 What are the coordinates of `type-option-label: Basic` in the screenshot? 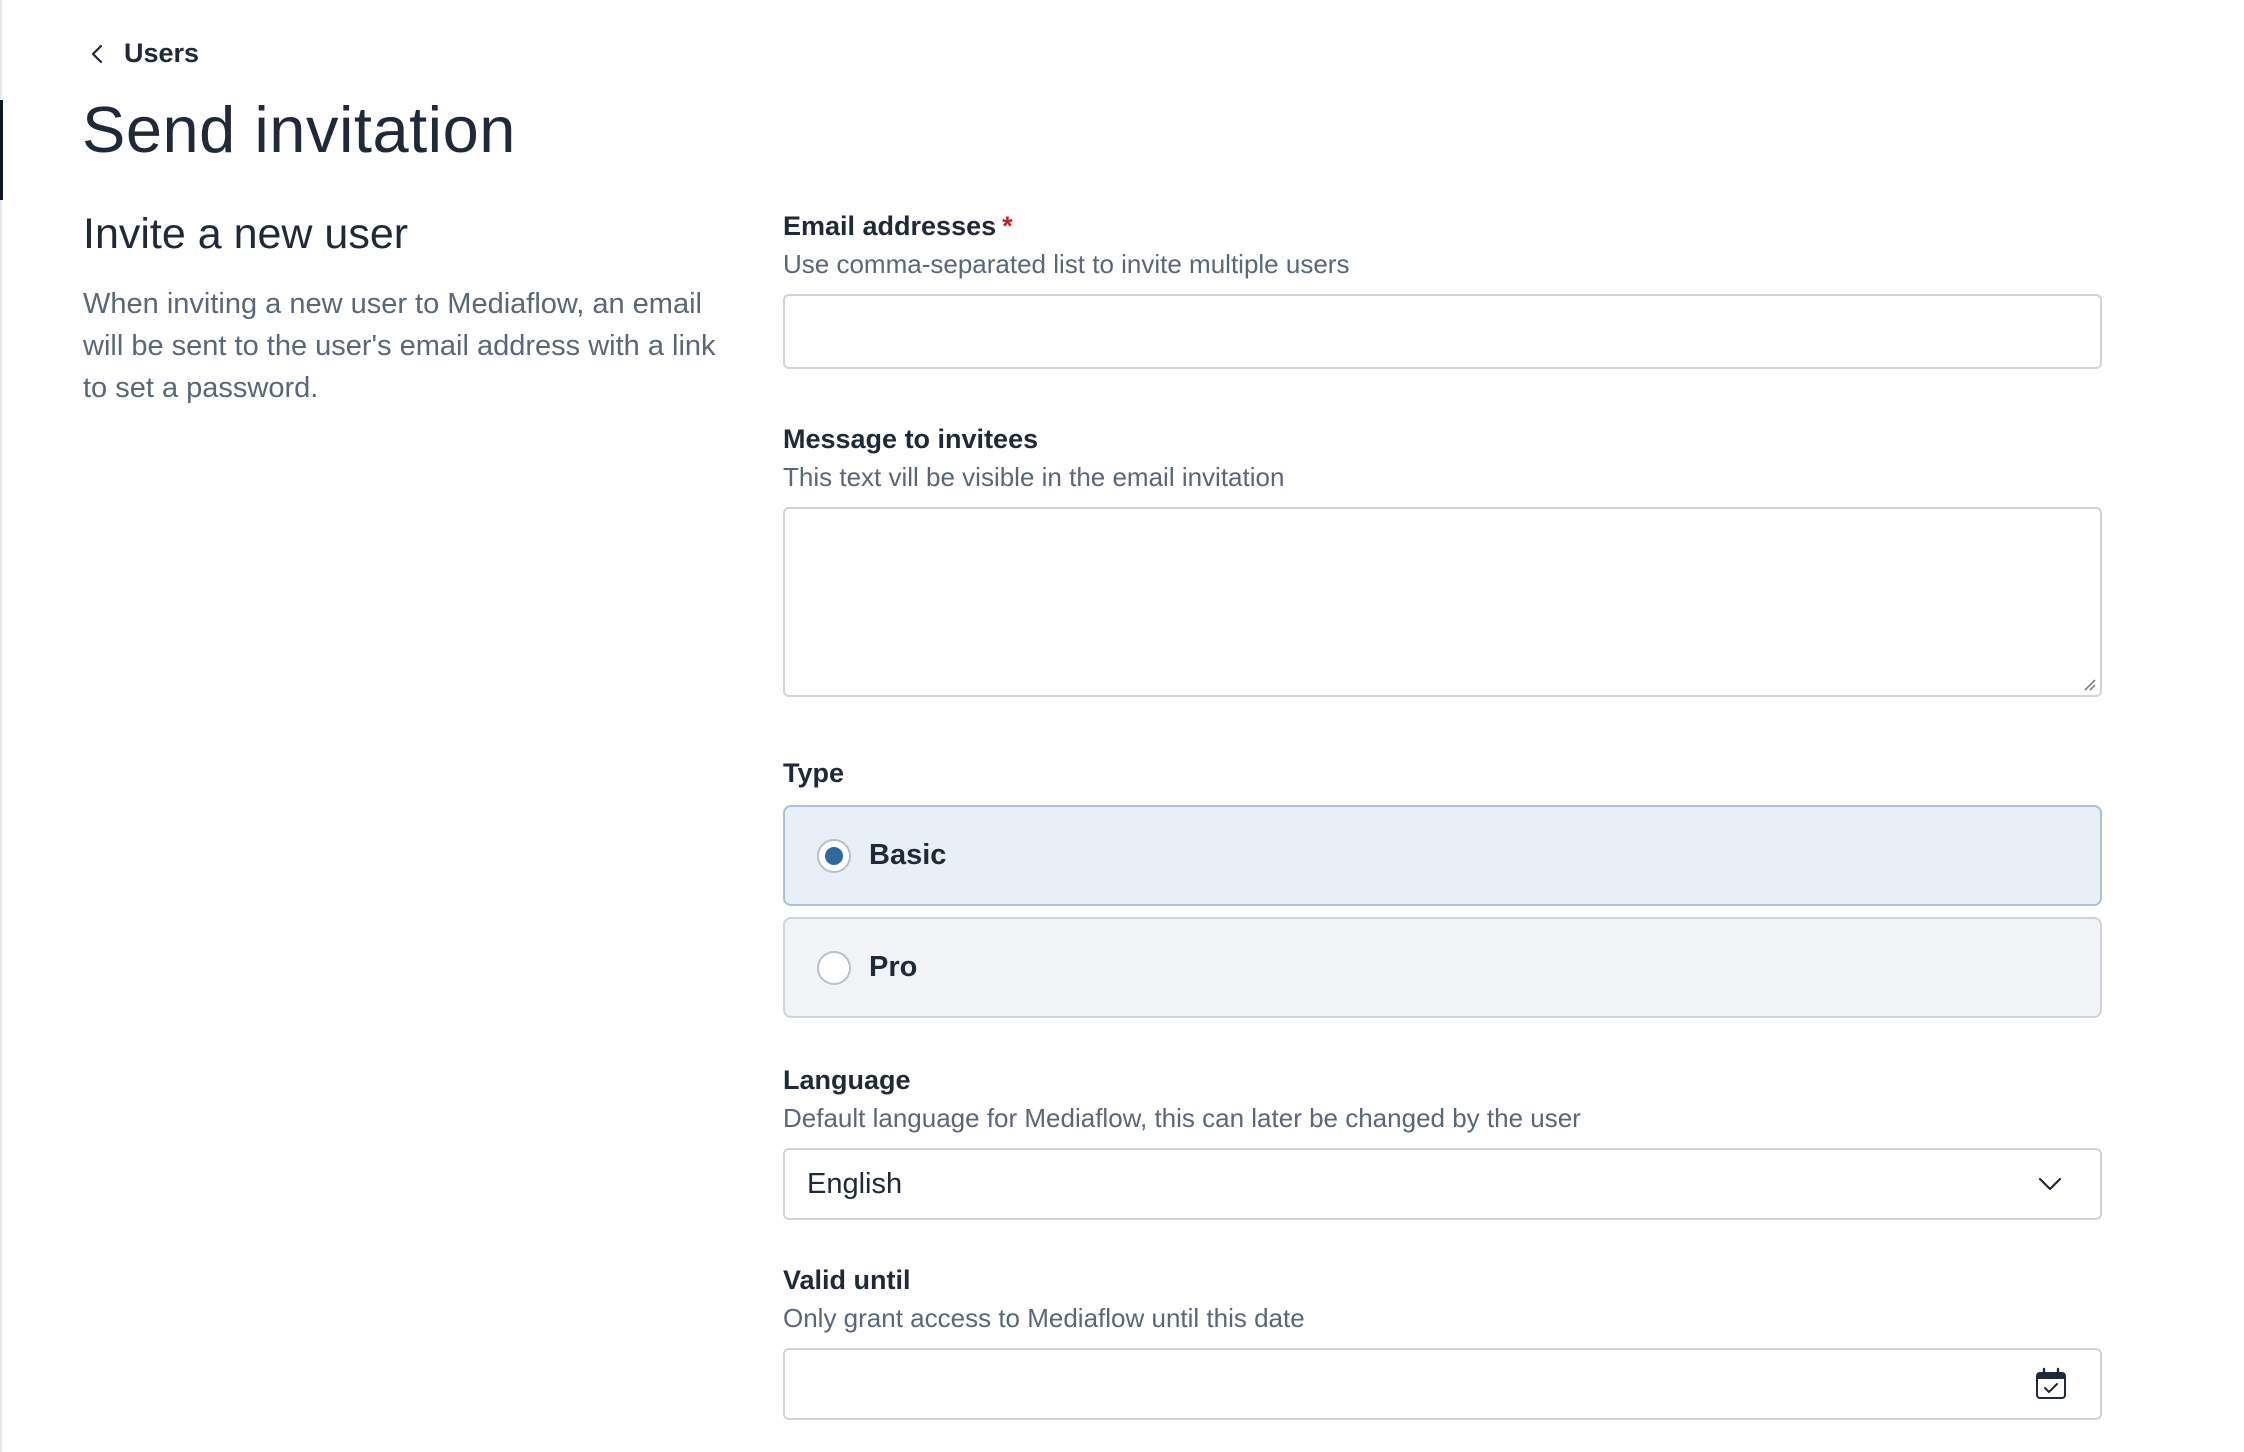 It's located at (908, 855).